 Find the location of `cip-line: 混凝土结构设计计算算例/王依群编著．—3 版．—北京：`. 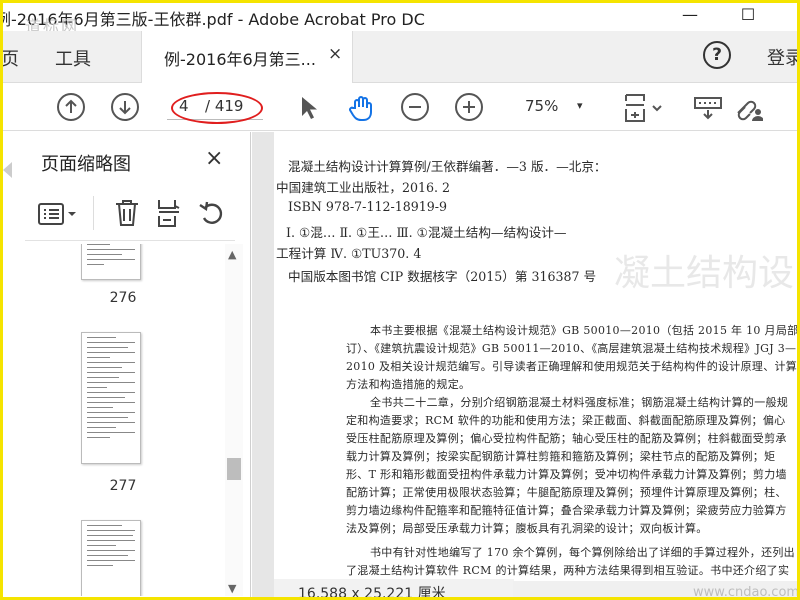

cip-line: 混凝土结构设计计算算例/王依群编著．—3 版．—北京： is located at coordinates (447, 166).